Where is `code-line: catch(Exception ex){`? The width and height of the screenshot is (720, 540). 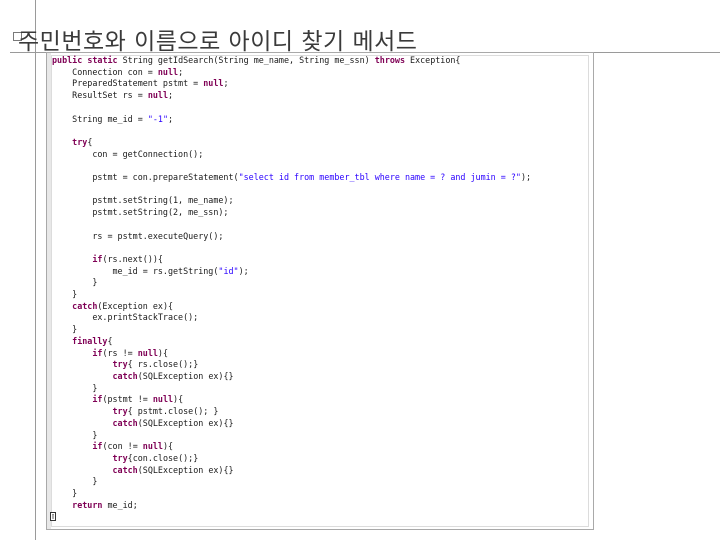 code-line: catch(Exception ex){ is located at coordinates (123, 305).